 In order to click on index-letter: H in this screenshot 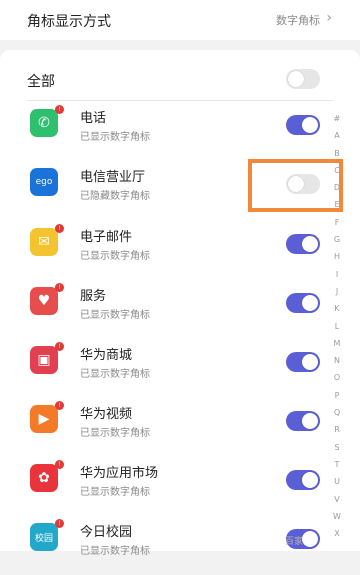, I will do `click(337, 256)`.